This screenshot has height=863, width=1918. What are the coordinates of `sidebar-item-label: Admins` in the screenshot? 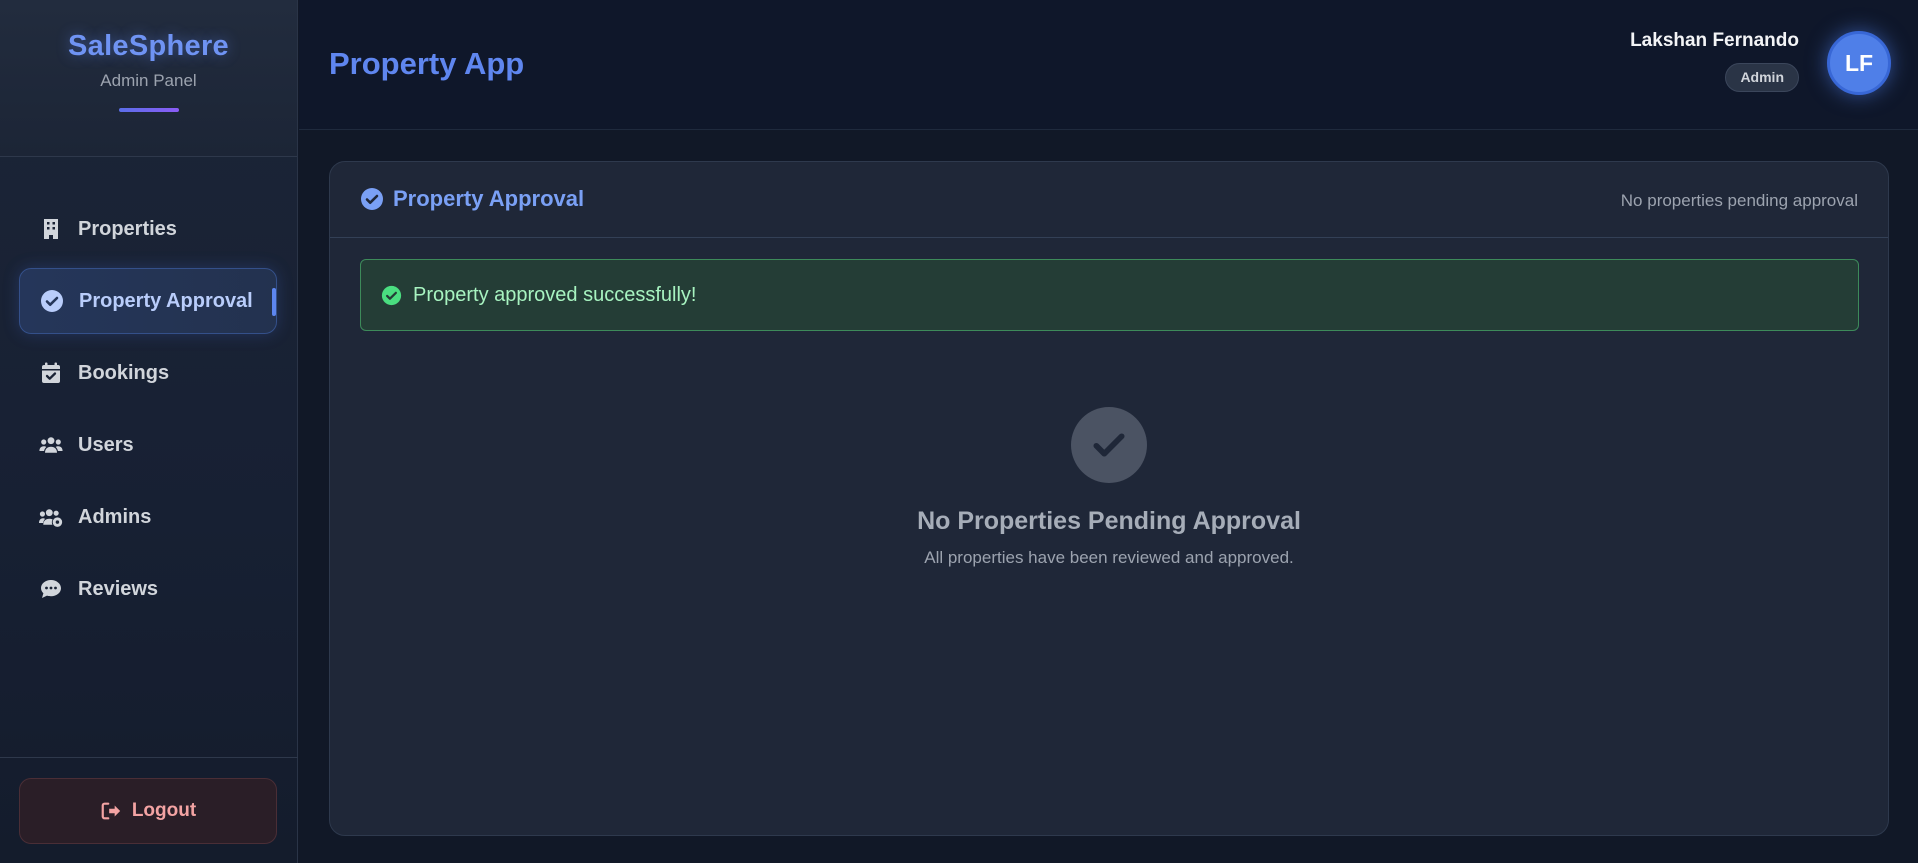 It's located at (115, 516).